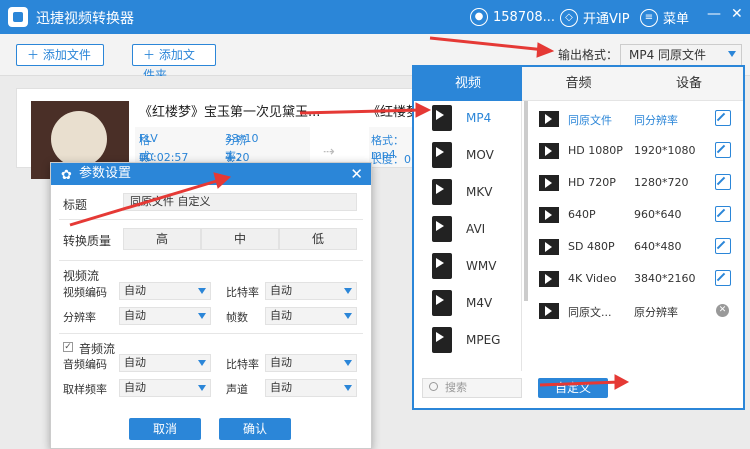 The image size is (750, 449). What do you see at coordinates (580, 383) in the screenshot?
I see `red-arrow-custom` at bounding box center [580, 383].